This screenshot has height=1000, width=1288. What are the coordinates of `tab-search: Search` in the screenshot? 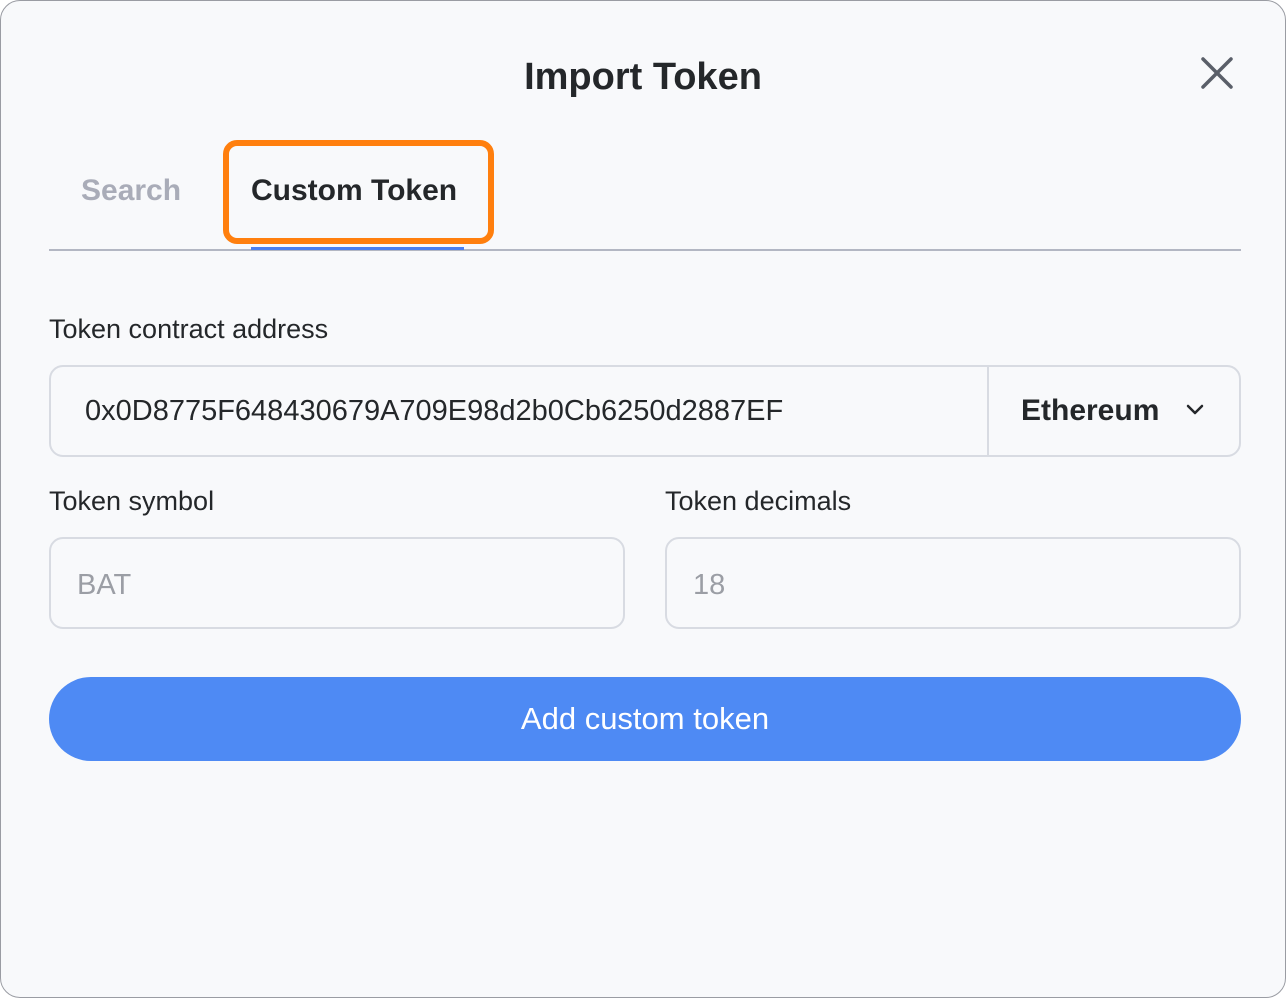 It's located at (131, 191).